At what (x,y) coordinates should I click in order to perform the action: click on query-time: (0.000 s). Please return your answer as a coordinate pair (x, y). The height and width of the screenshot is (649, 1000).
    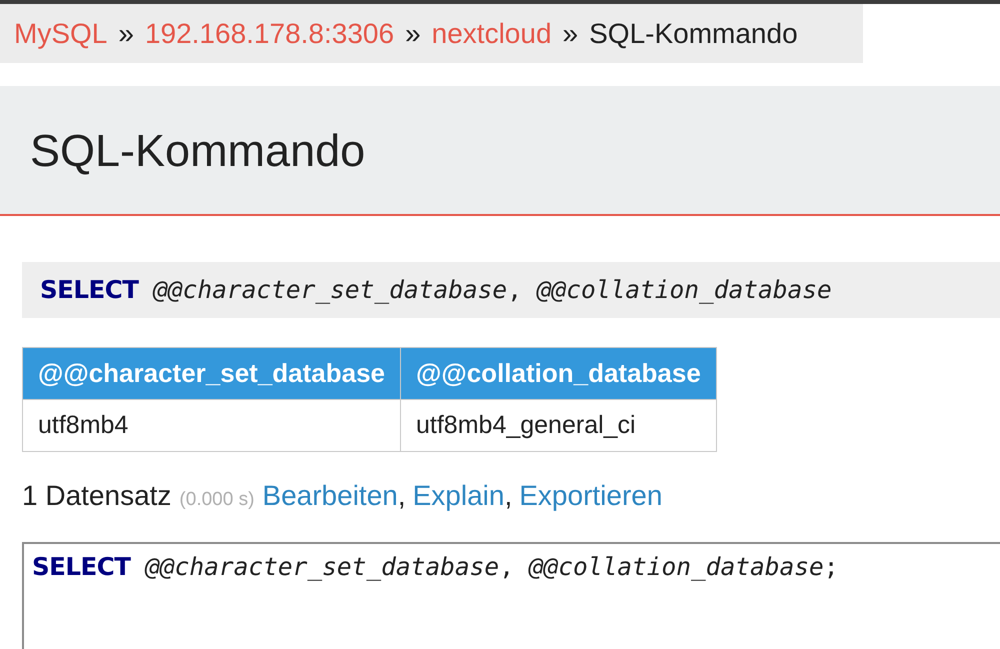
    Looking at the image, I should click on (216, 500).